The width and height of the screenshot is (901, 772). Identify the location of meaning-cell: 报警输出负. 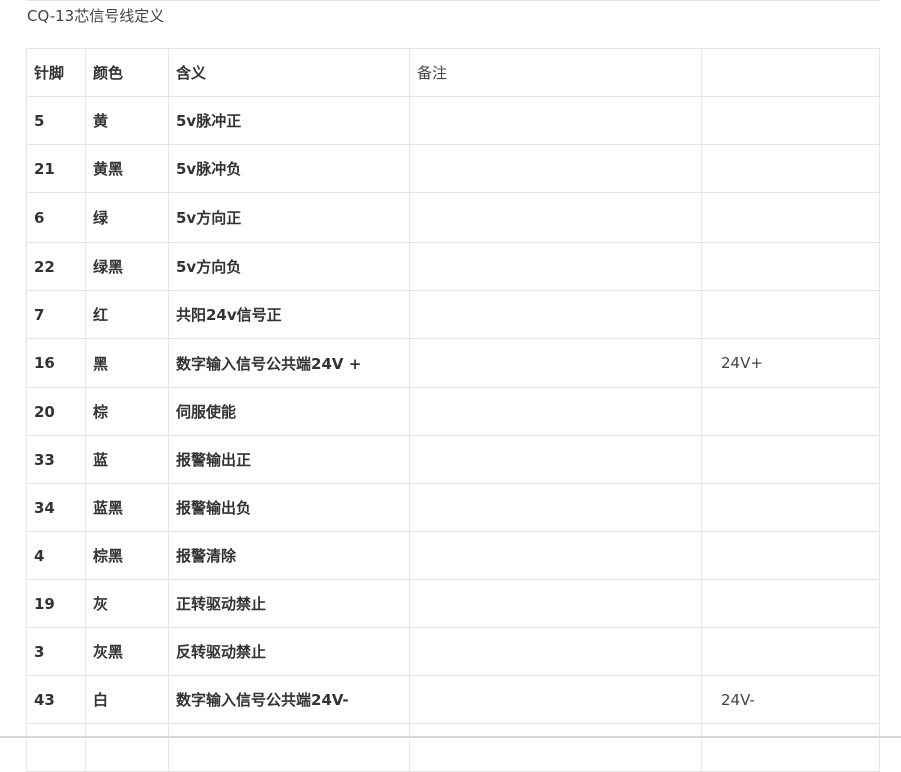
(289, 507).